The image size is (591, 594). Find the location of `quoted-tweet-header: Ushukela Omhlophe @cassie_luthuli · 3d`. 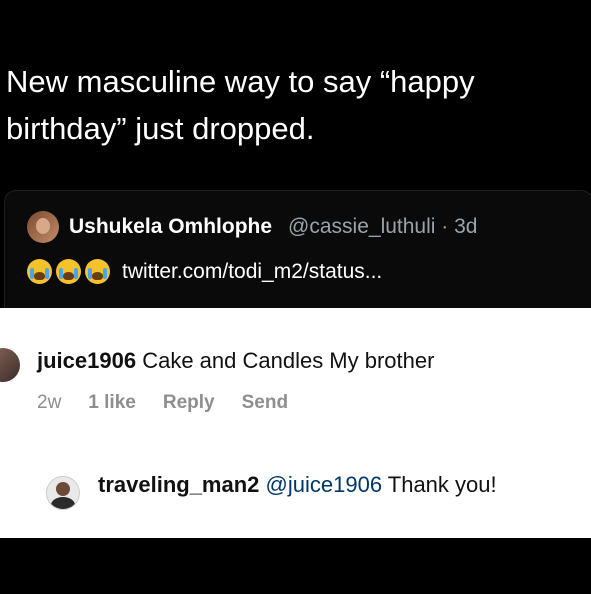

quoted-tweet-header: Ushukela Omhlophe @cassie_luthuli · 3d is located at coordinates (252, 227).